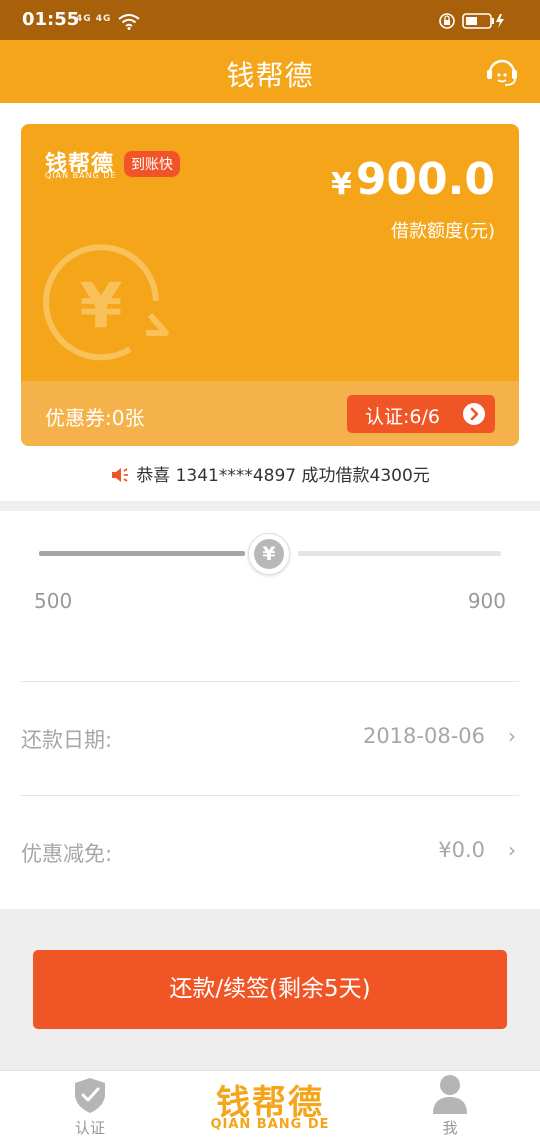 Image resolution: width=540 pixels, height=1140 pixels. I want to click on card-logo-sub: QIAN BANG DE, so click(81, 175).